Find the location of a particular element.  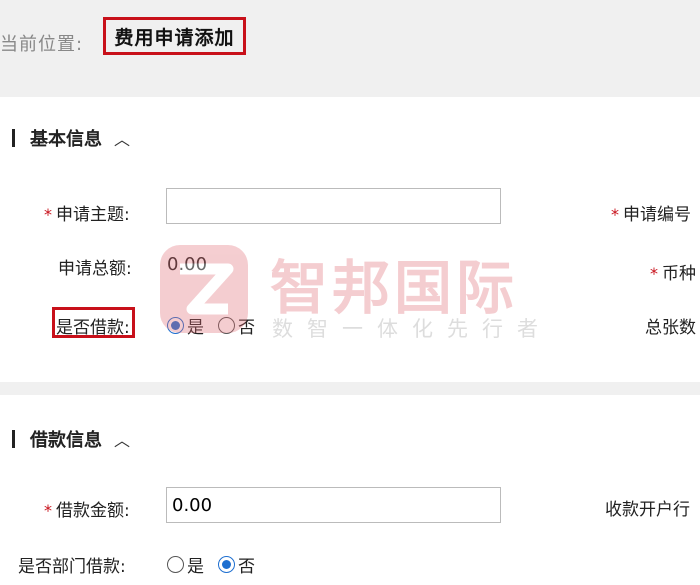

breadcrumb-label: 当前位置: is located at coordinates (42, 44).